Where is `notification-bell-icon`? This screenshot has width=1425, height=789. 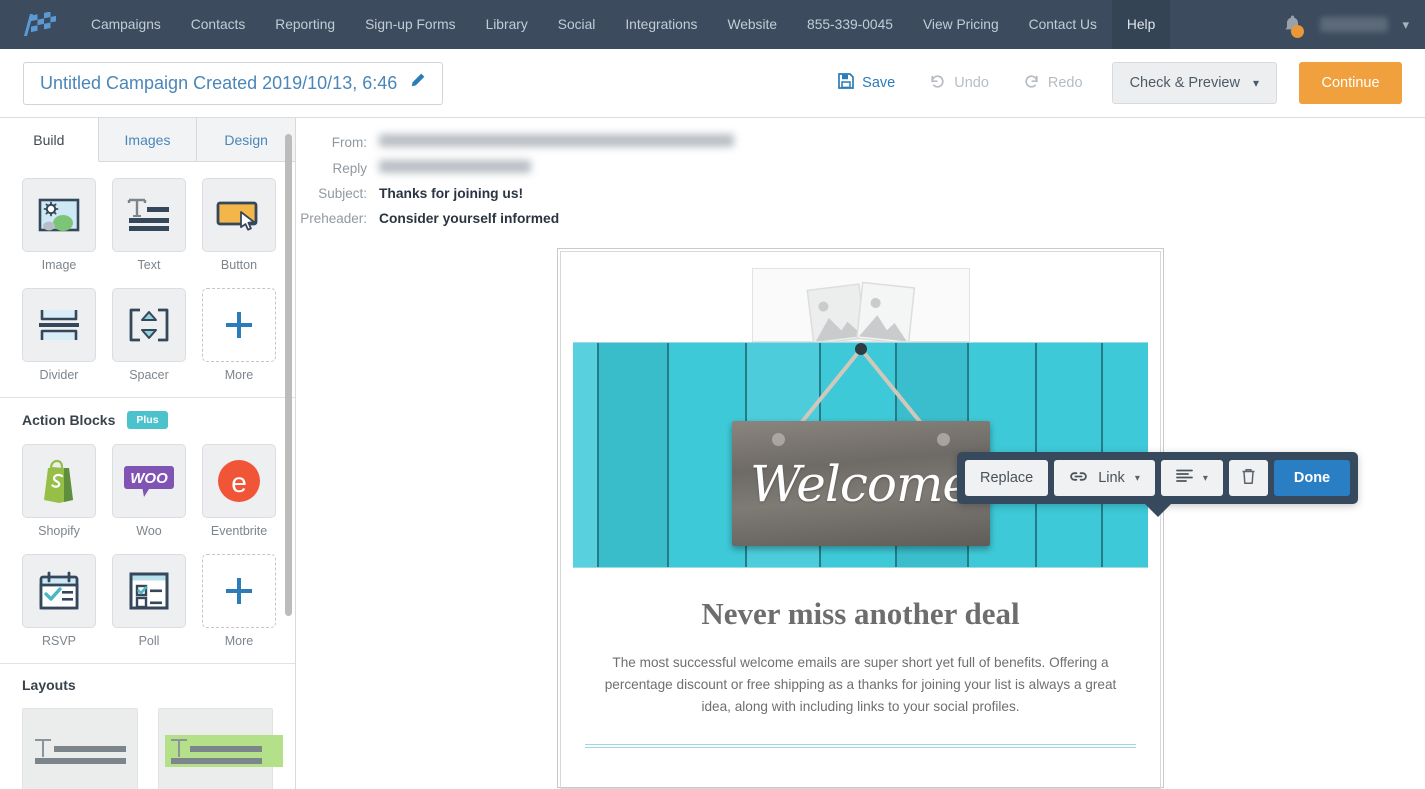 notification-bell-icon is located at coordinates (1290, 24).